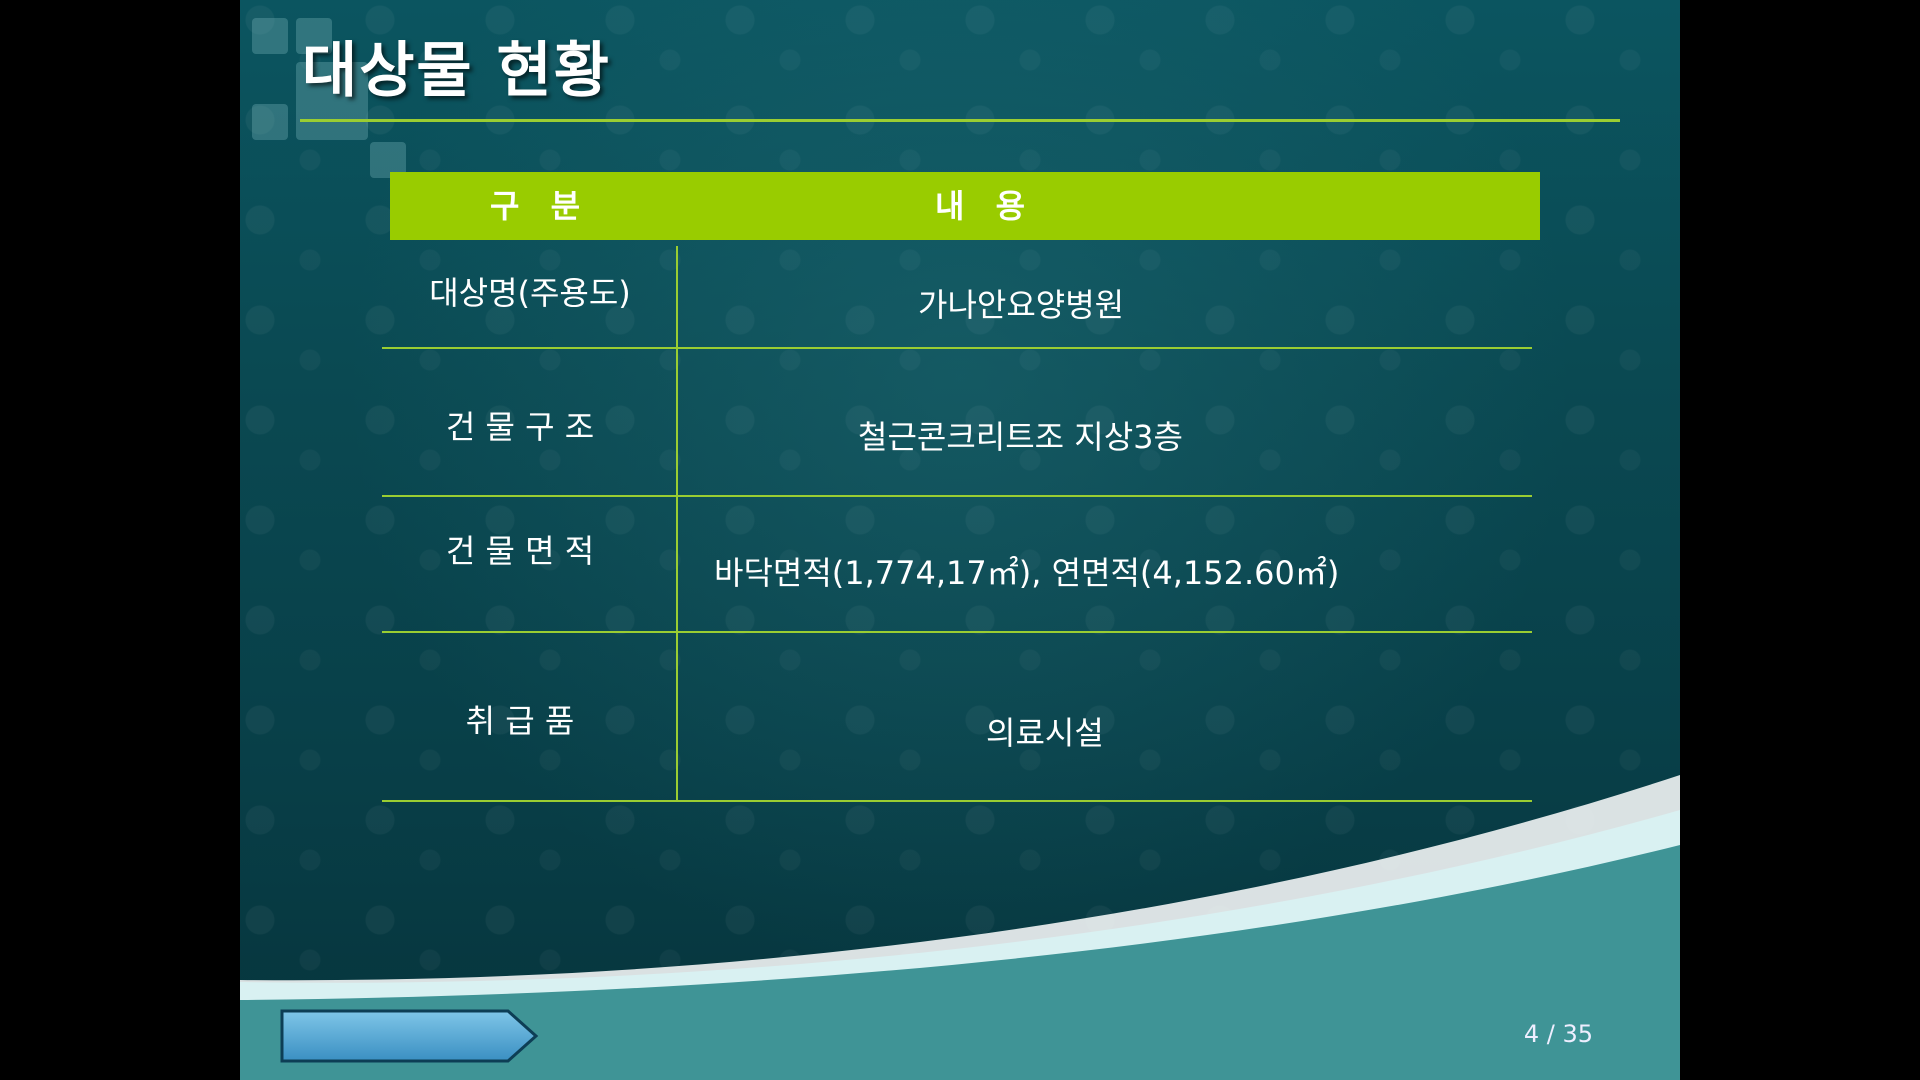 This screenshot has width=1920, height=1080. I want to click on header-category: 구 분, so click(540, 206).